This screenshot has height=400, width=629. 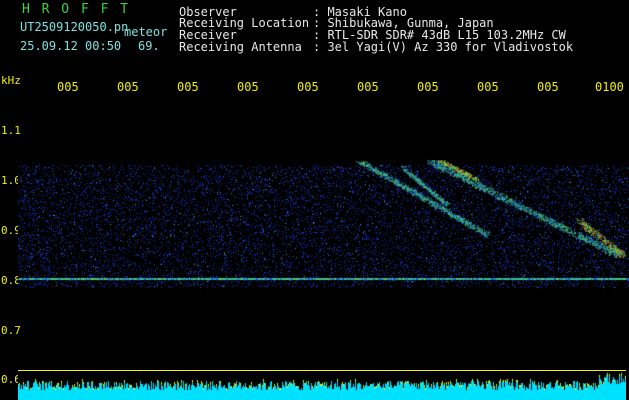 What do you see at coordinates (609, 87) in the screenshot?
I see `time-tick: 0100` at bounding box center [609, 87].